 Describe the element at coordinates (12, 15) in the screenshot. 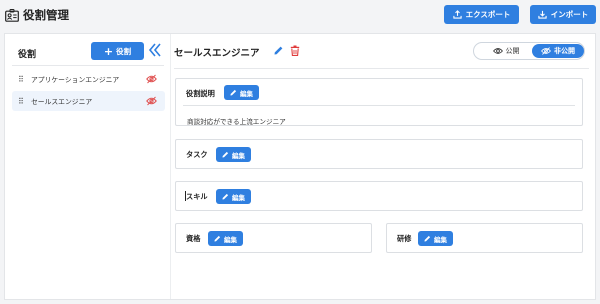

I see `id-card-icon` at that location.